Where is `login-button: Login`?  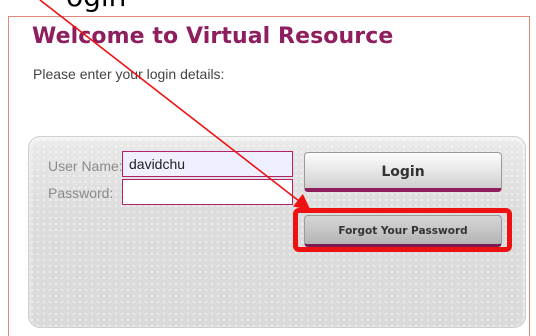 login-button: Login is located at coordinates (403, 172).